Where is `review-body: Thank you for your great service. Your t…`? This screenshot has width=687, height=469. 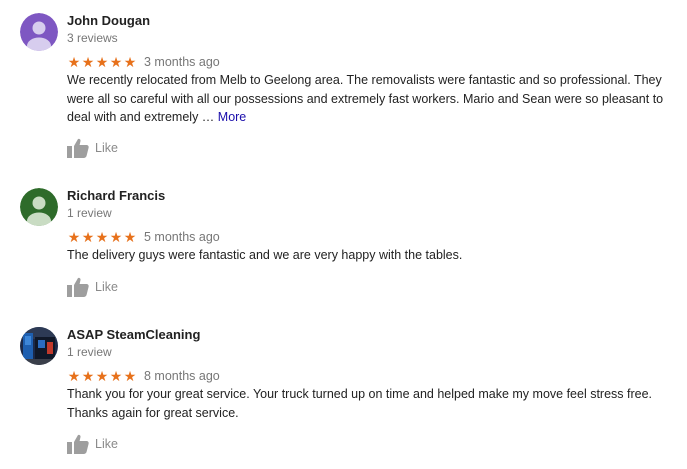
review-body: Thank you for your great service. Your t… is located at coordinates (360, 403).